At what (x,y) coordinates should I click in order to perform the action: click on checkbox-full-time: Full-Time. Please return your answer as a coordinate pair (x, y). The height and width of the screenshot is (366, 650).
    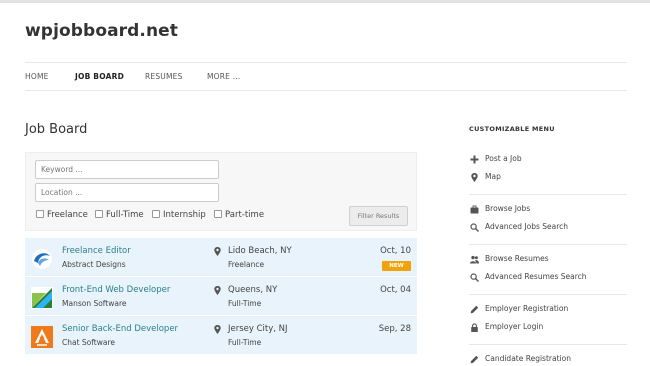
    Looking at the image, I should click on (119, 216).